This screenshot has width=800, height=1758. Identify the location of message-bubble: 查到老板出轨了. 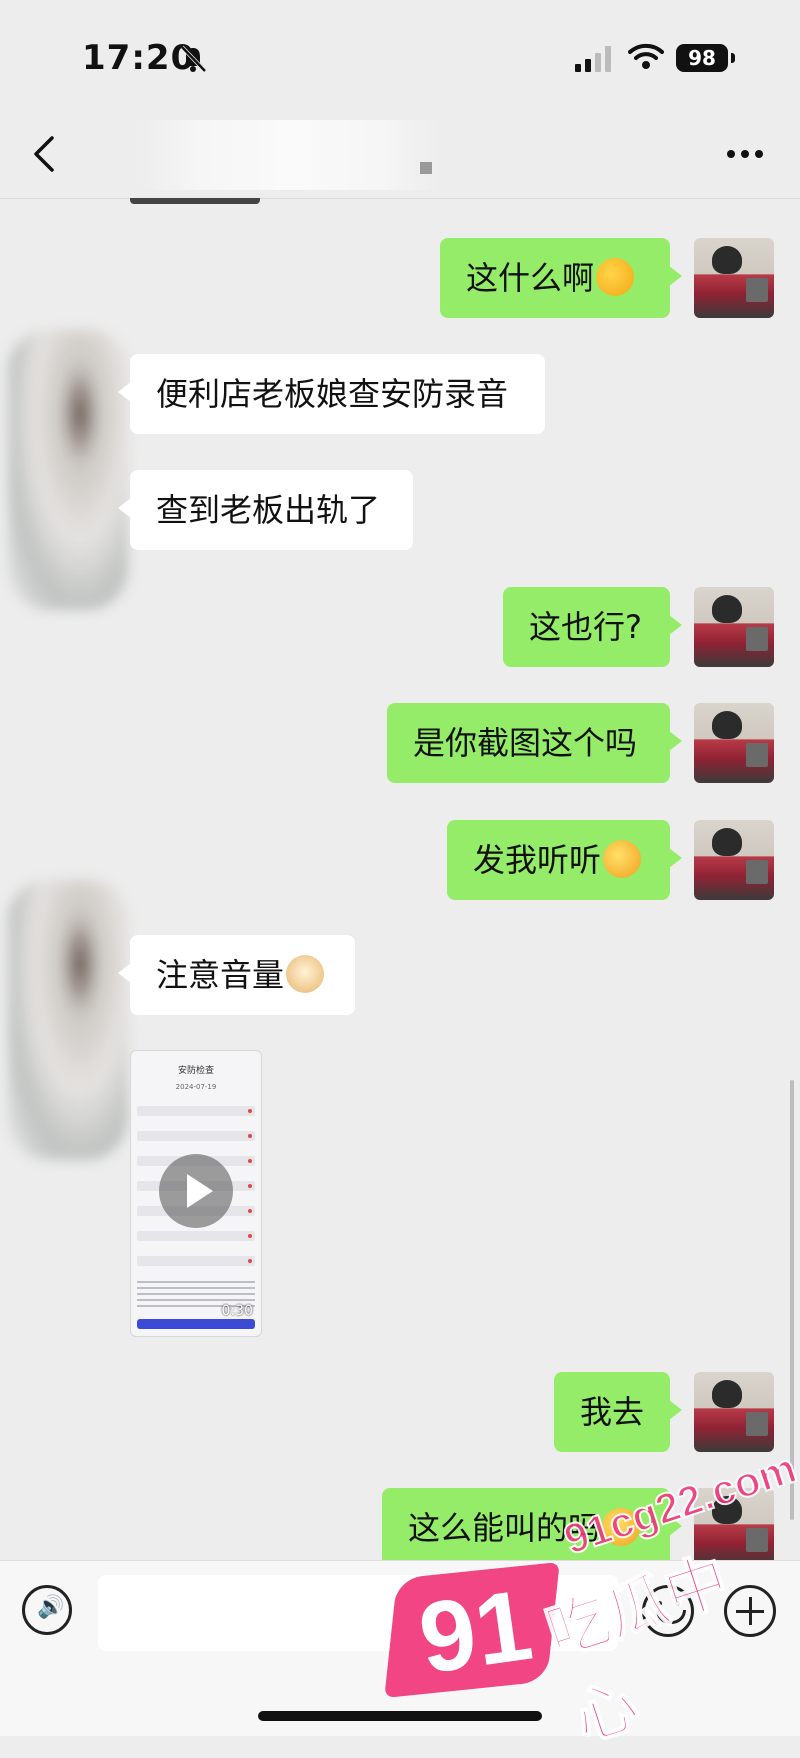
(265, 510).